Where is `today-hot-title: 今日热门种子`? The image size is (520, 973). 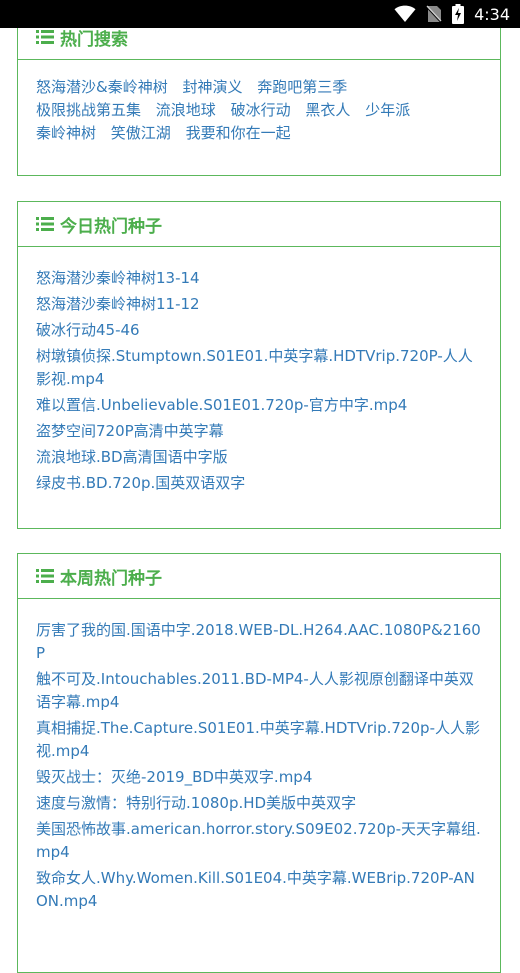
today-hot-title: 今日热门种子 is located at coordinates (111, 226).